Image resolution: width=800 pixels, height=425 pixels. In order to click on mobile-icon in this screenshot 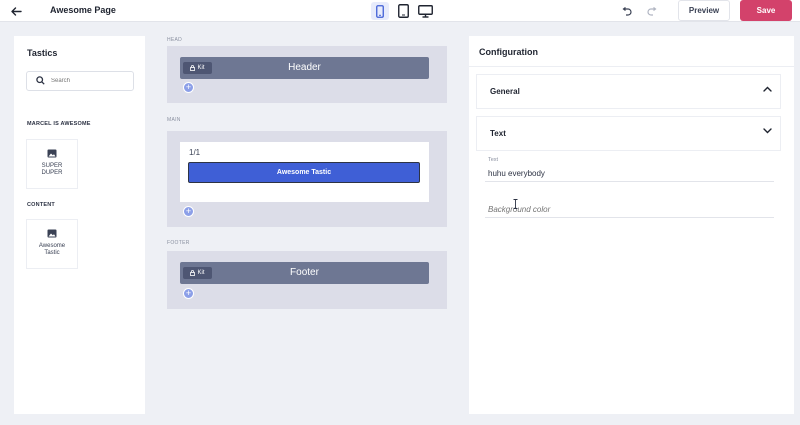, I will do `click(380, 11)`.